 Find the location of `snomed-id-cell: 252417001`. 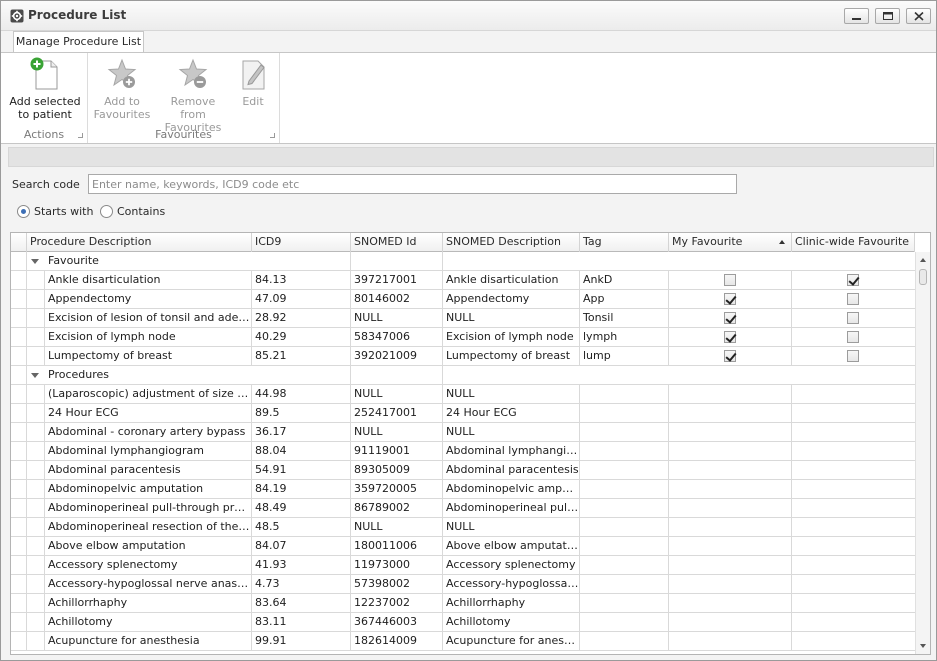

snomed-id-cell: 252417001 is located at coordinates (397, 413).